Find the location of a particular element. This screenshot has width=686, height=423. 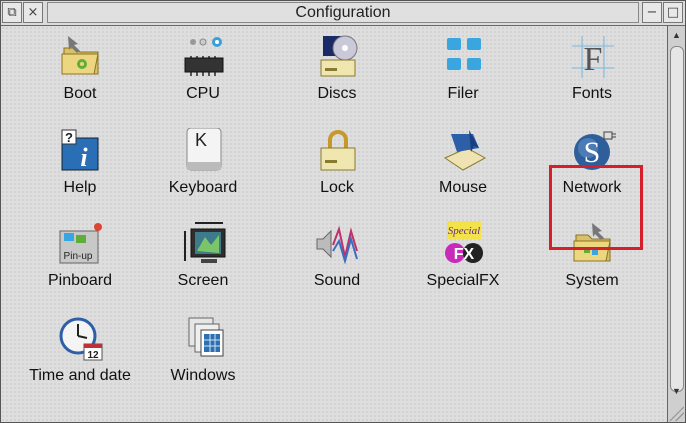

item-screen: Screen is located at coordinates (203, 260).